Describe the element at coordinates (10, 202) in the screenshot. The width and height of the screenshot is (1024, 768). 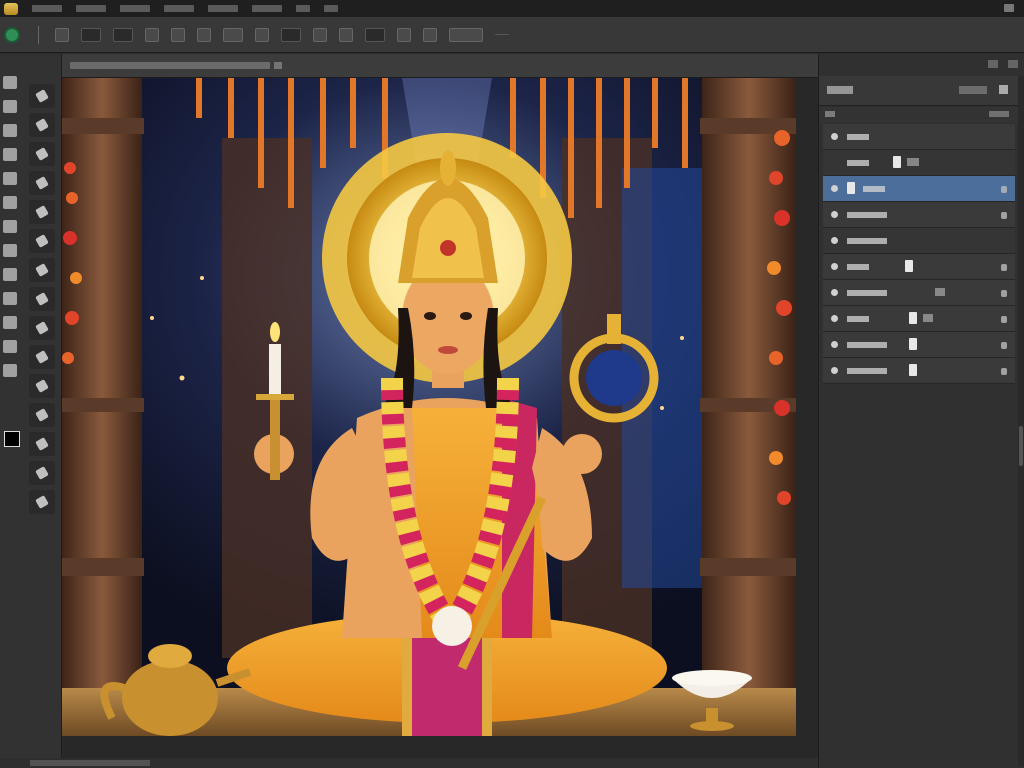
I see `frame-tool-icon` at that location.